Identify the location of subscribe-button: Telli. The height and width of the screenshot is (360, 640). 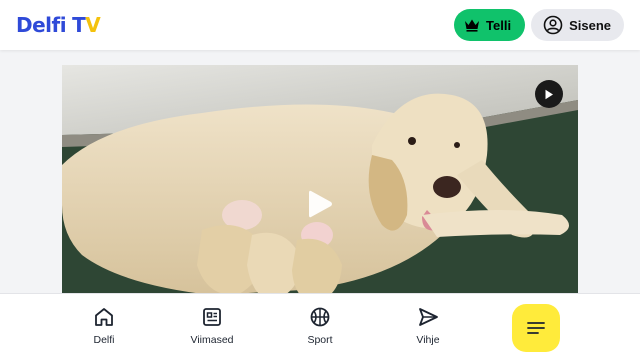
(490, 25).